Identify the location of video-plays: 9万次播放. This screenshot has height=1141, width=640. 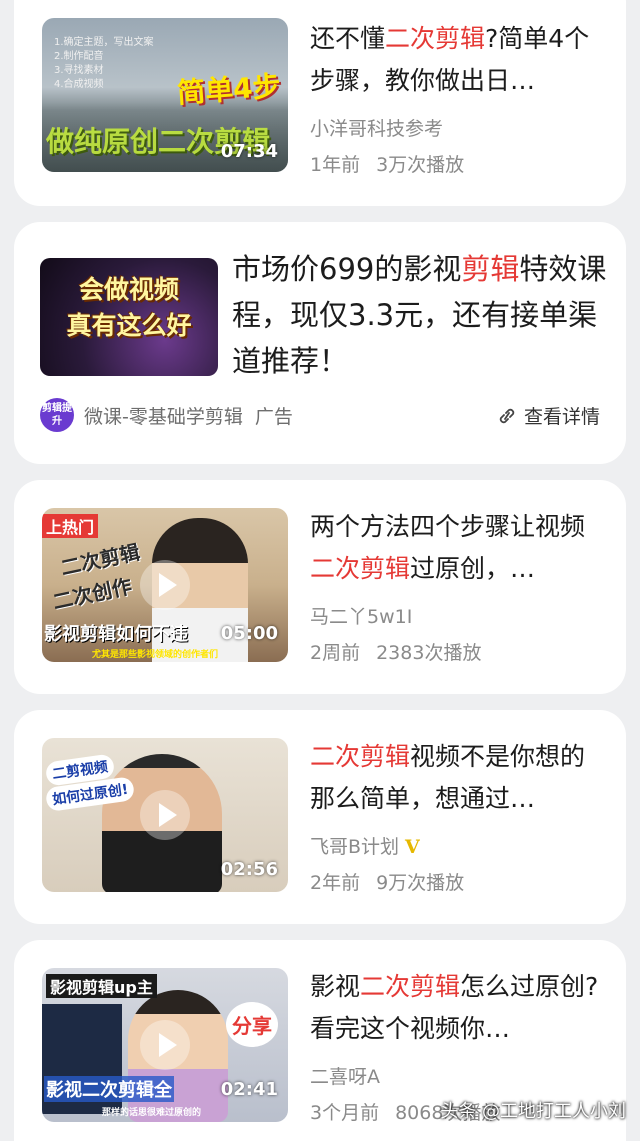
(420, 883).